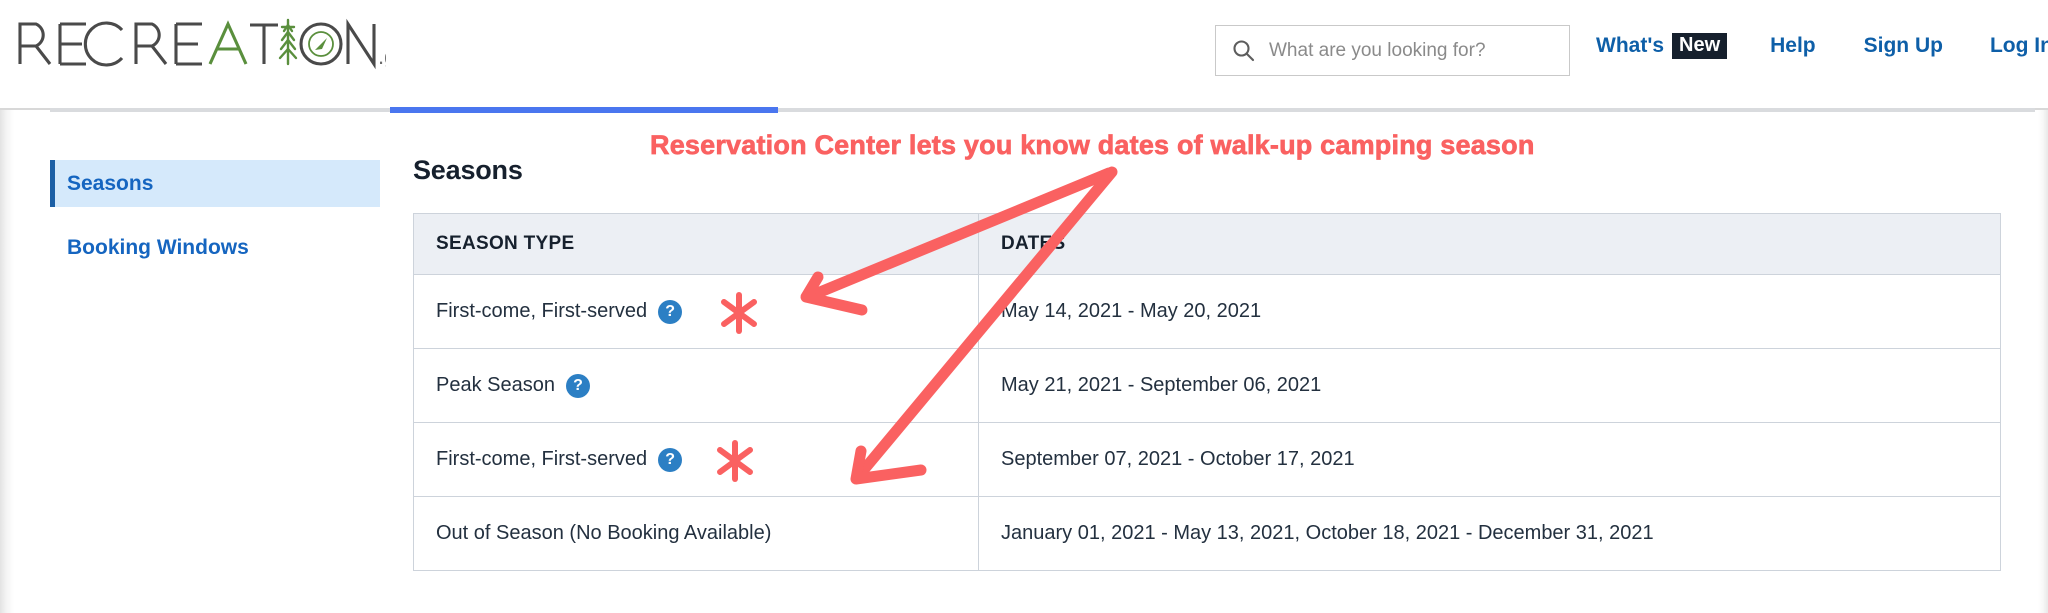 The height and width of the screenshot is (613, 2048). I want to click on sidebar-item-seasons: Seasons, so click(215, 183).